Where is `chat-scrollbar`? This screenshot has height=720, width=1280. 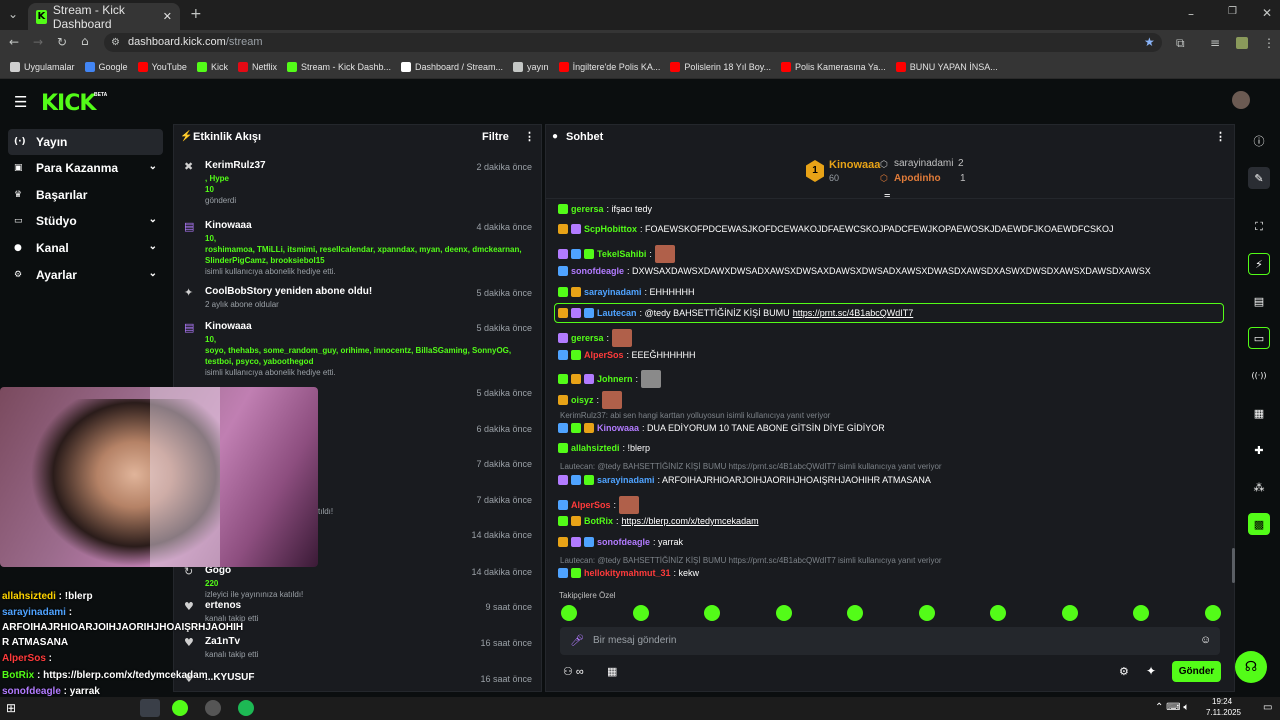
chat-scrollbar is located at coordinates (1233, 565).